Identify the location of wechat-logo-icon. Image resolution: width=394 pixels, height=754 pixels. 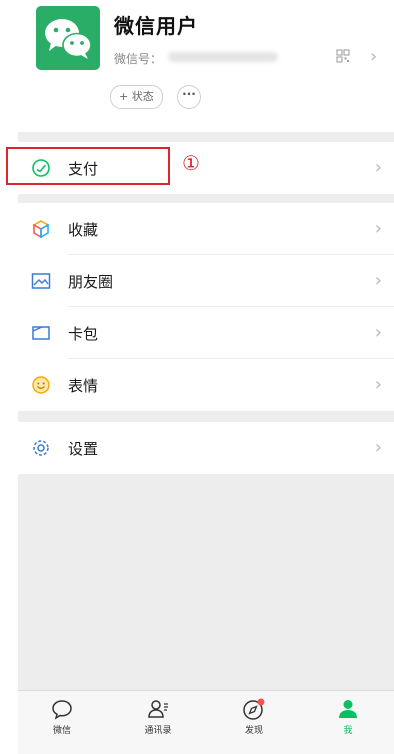
(68, 39).